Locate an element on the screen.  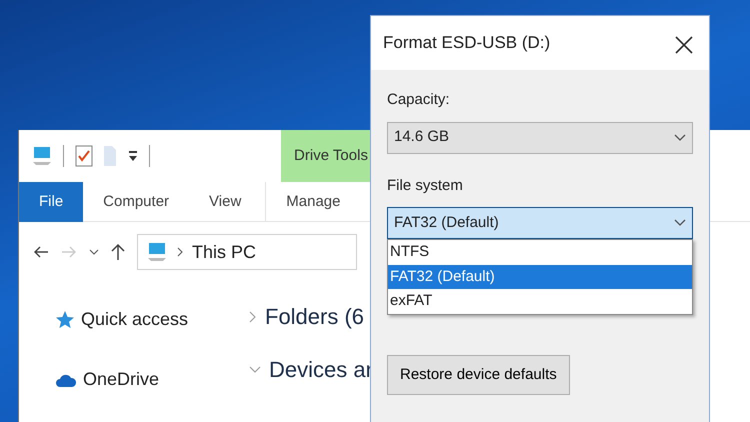
ribbon-tab: Manage is located at coordinates (312, 202).